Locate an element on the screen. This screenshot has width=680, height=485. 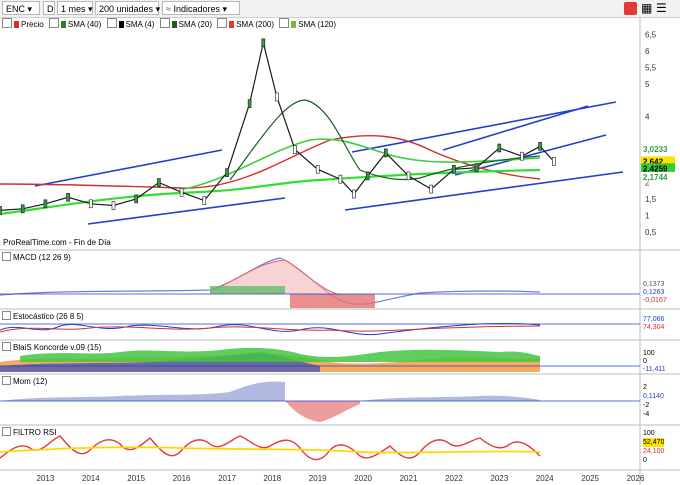
menu-icon: ☰ is located at coordinates (662, 8).